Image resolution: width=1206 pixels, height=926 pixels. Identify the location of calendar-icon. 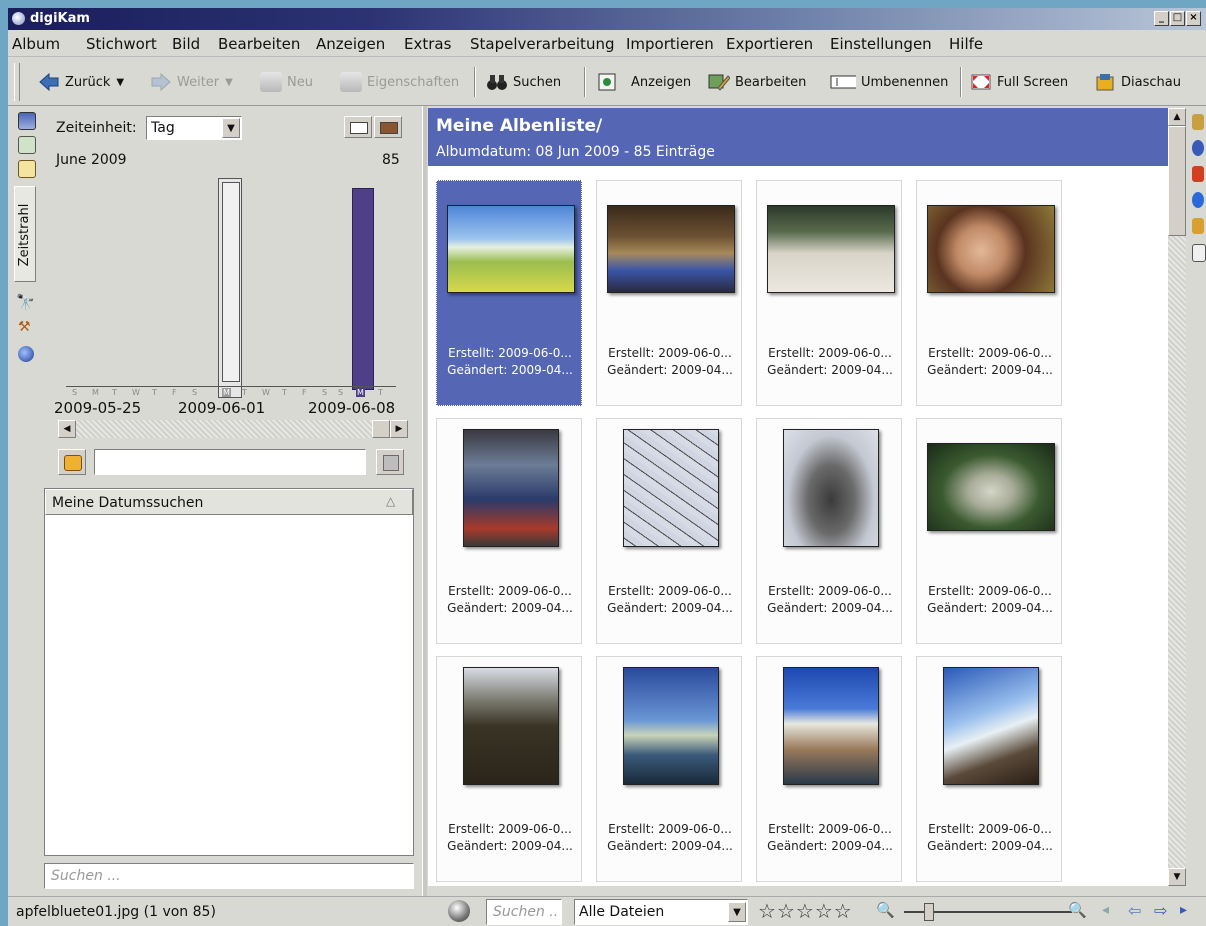
(27, 145).